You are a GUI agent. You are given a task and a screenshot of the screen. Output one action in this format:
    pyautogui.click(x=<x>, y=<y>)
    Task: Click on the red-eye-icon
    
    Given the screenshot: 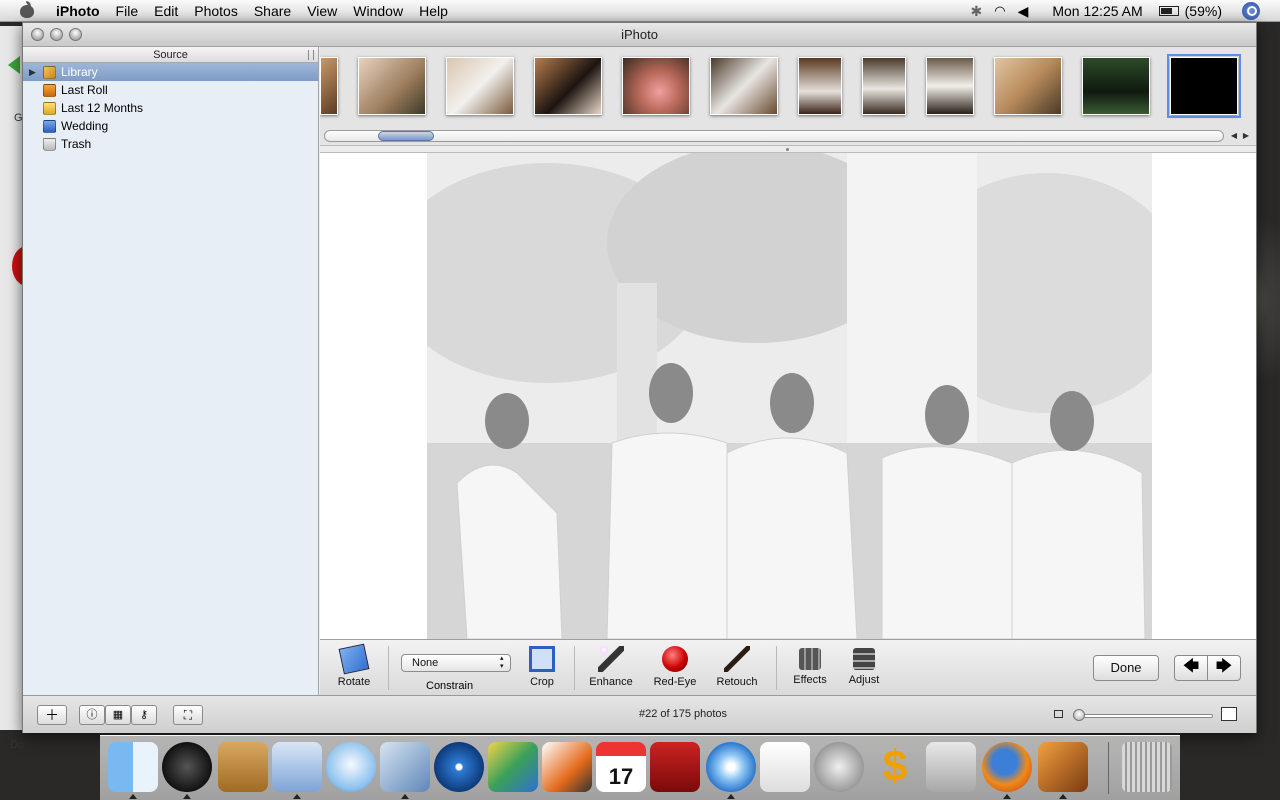 What is the action you would take?
    pyautogui.click(x=675, y=659)
    